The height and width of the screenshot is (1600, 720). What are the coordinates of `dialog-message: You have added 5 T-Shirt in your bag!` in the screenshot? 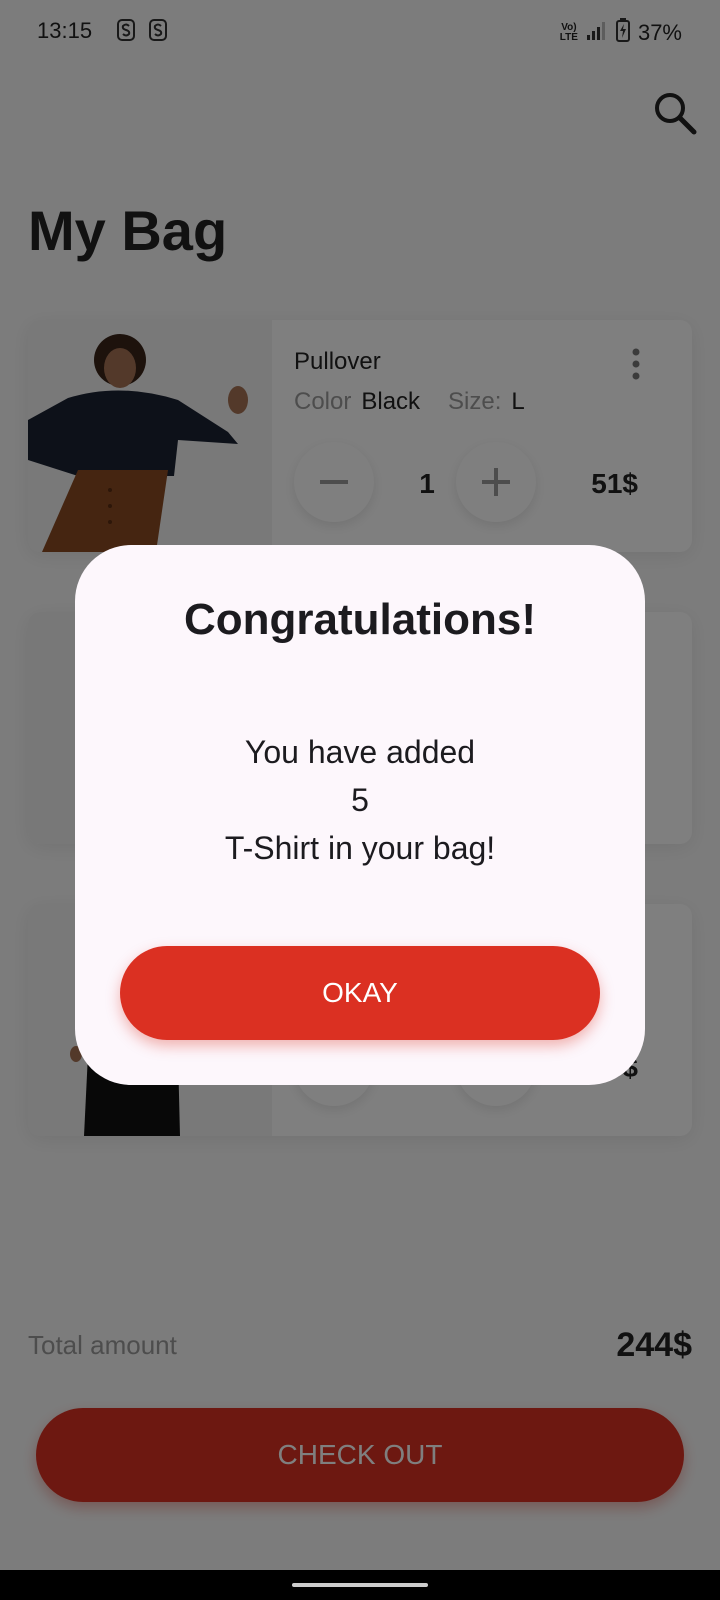 It's located at (360, 800).